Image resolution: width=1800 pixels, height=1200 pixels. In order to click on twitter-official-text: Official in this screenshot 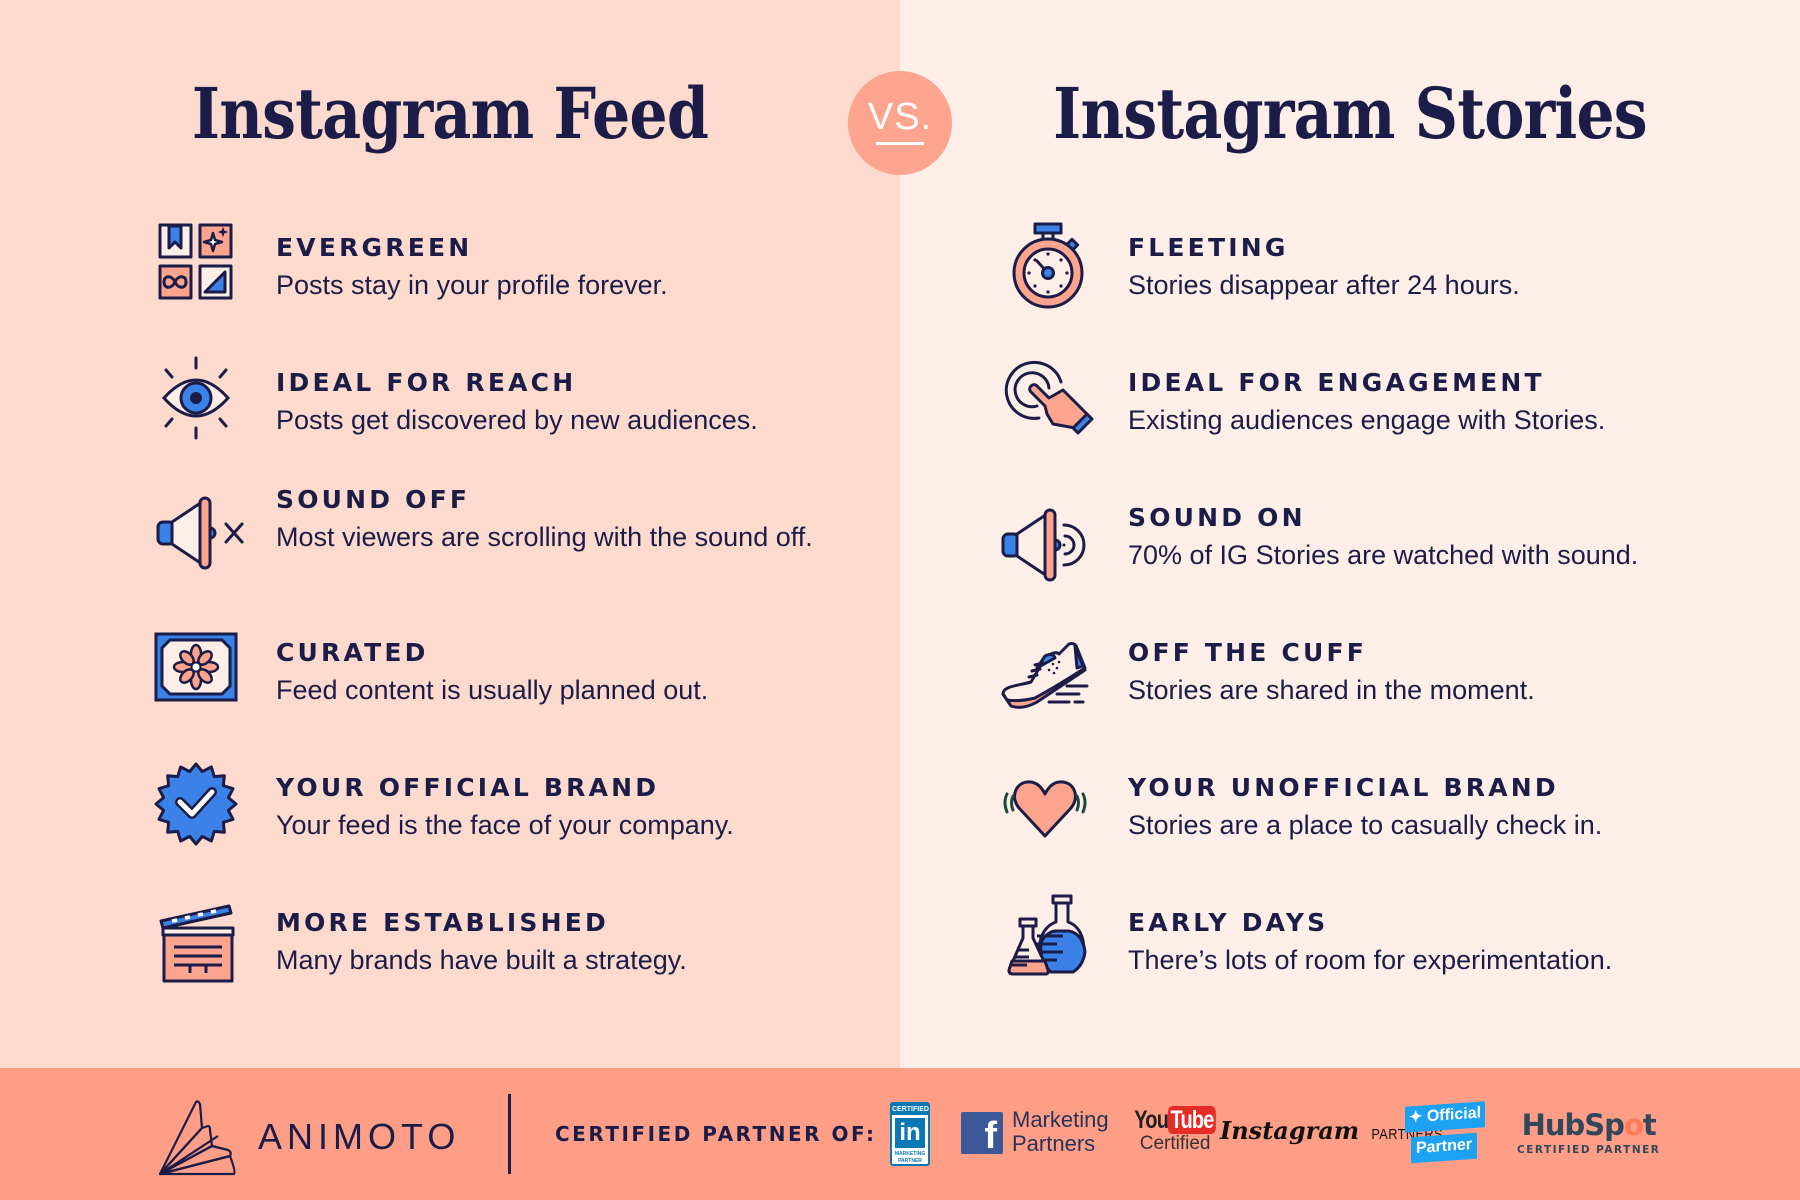, I will do `click(1454, 1115)`.